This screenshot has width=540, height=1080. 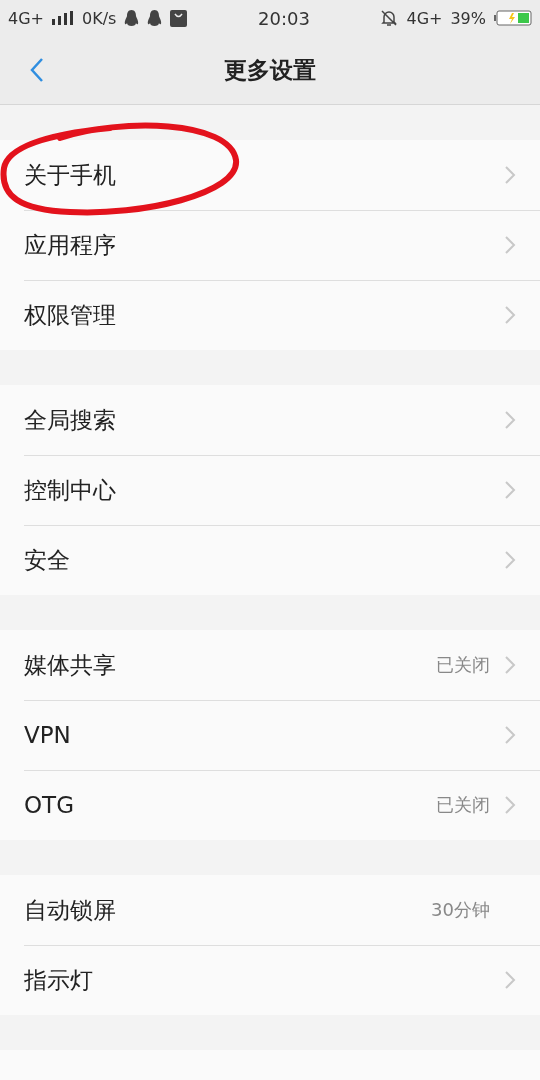 I want to click on settings-row: 控制中心, so click(x=270, y=490).